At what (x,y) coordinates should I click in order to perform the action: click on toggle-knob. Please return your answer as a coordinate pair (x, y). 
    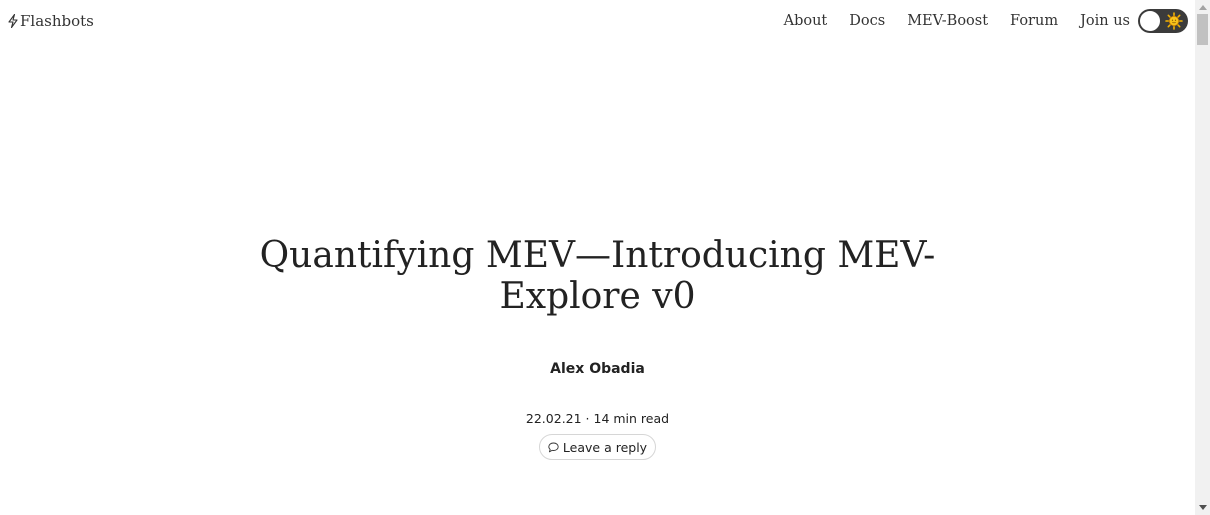
    Looking at the image, I should click on (1150, 21).